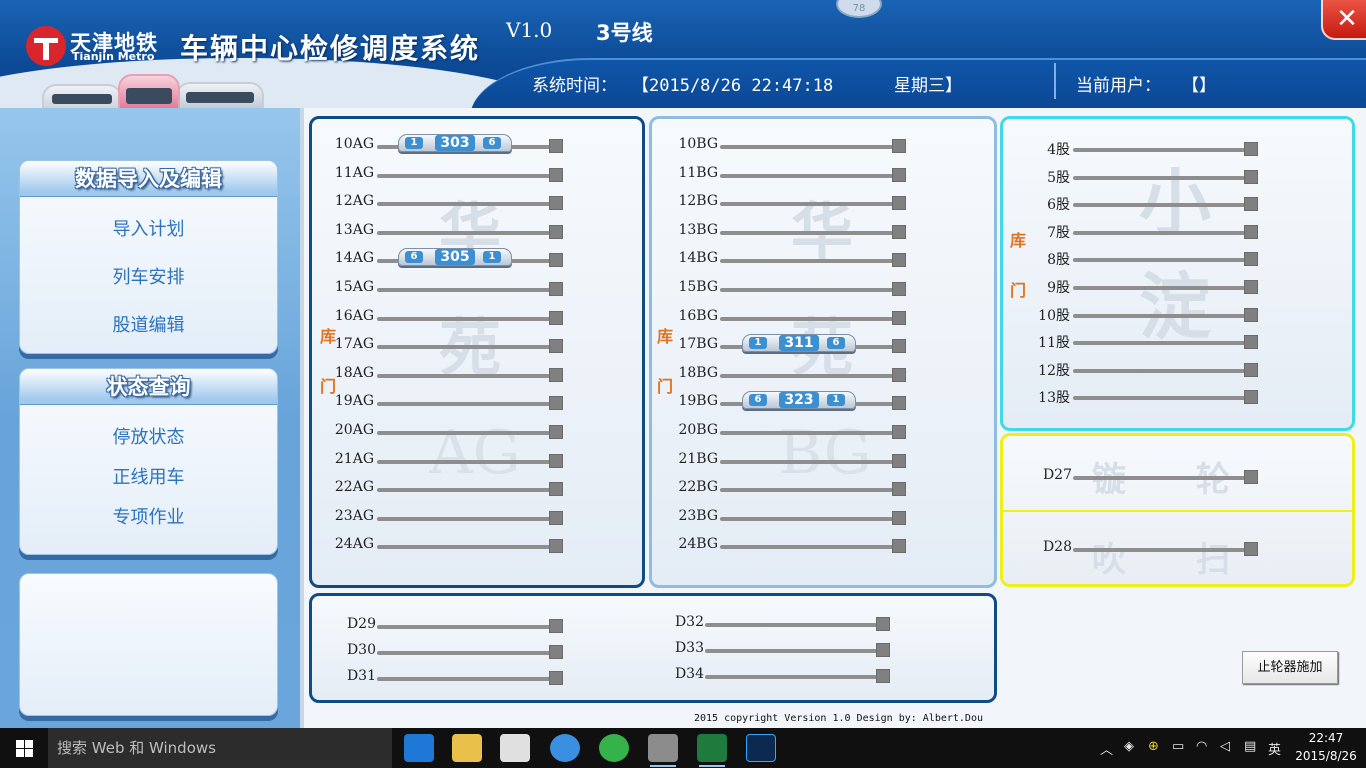  Describe the element at coordinates (148, 516) in the screenshot. I see `special-task-link: 专项作业` at that location.